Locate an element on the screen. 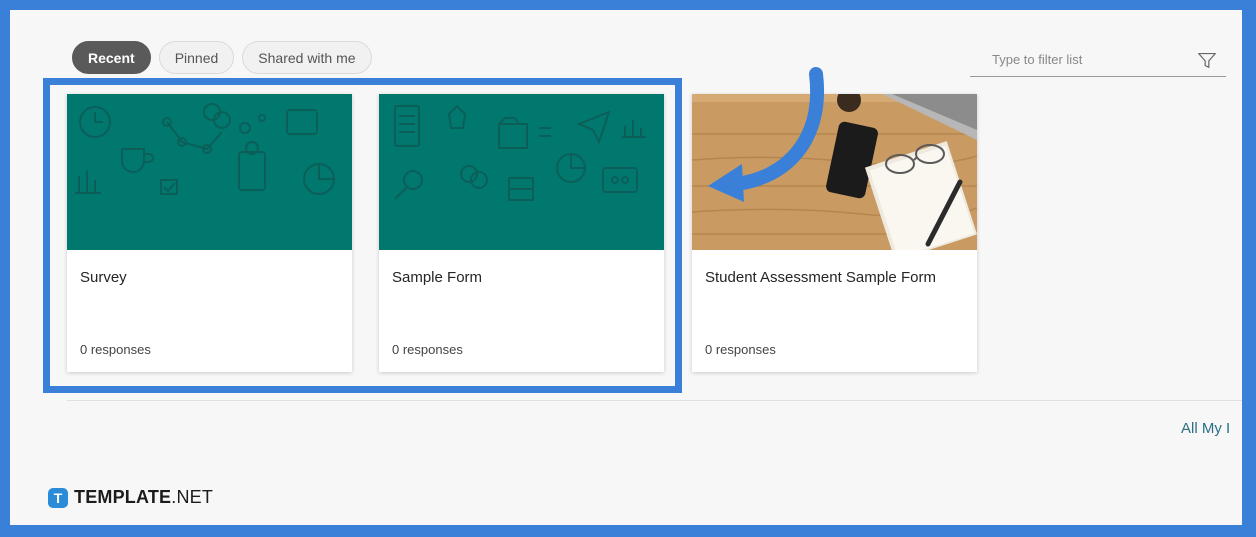  brand-logo: T TEMPLATE.NET is located at coordinates (130, 497).